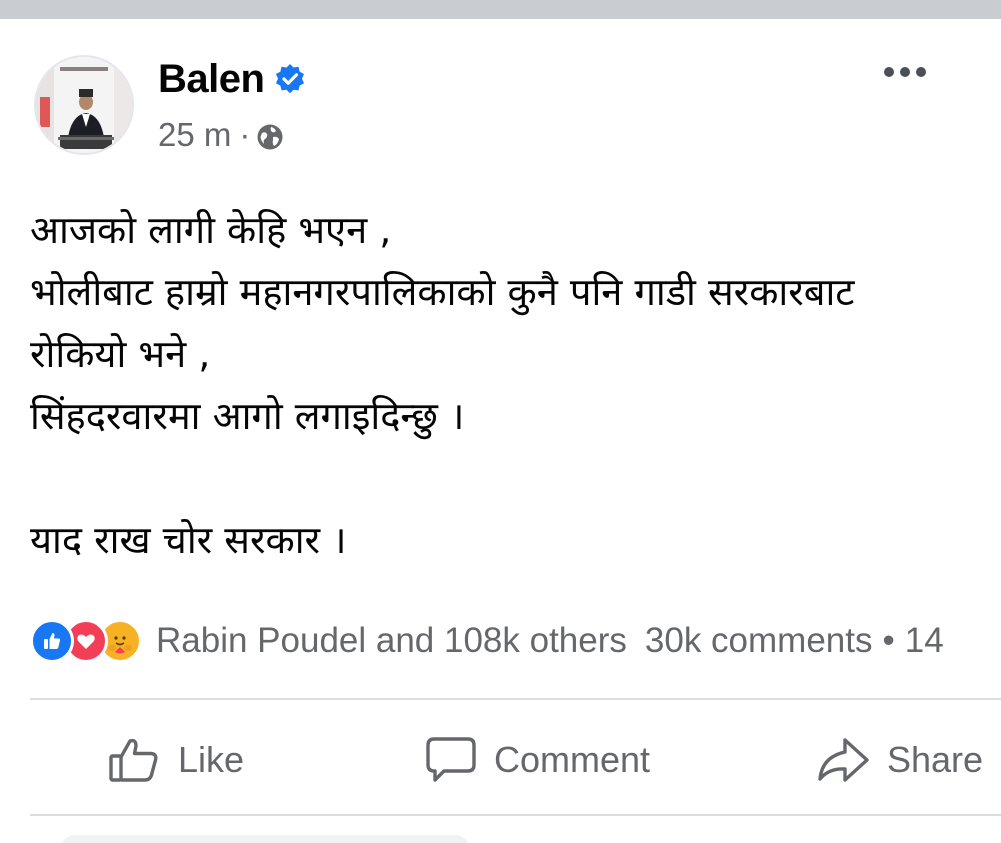 The image size is (1001, 843). What do you see at coordinates (211, 79) in the screenshot?
I see `author-name: Balen` at bounding box center [211, 79].